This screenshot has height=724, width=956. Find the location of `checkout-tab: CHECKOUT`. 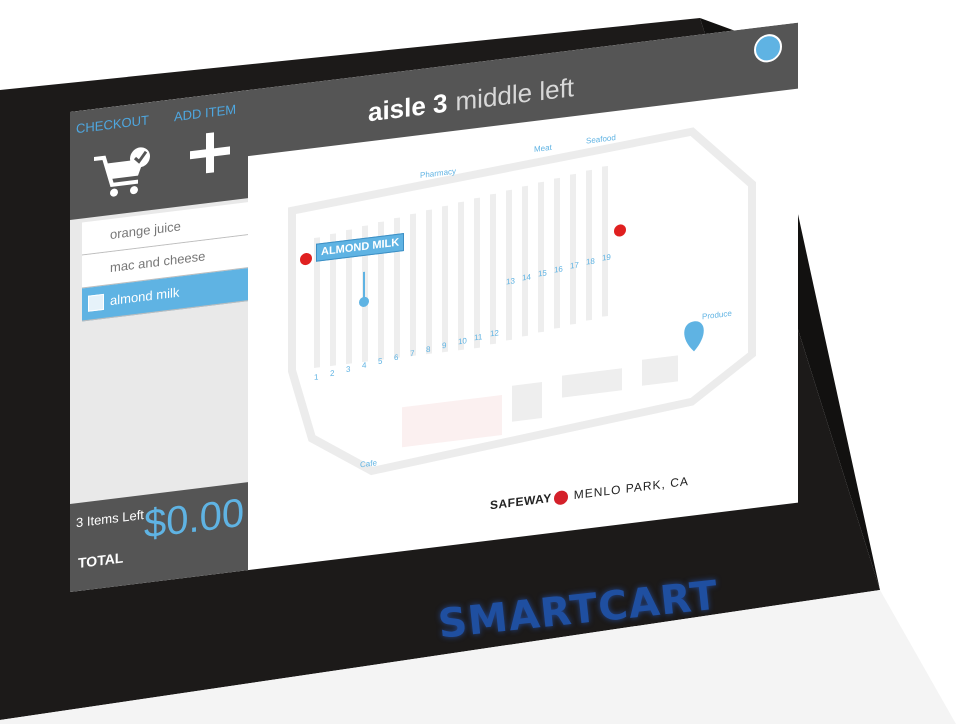

checkout-tab: CHECKOUT is located at coordinates (112, 124).